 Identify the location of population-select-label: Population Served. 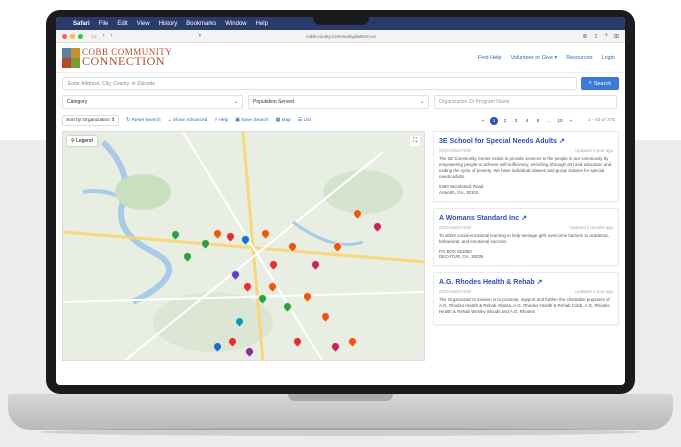
(273, 102).